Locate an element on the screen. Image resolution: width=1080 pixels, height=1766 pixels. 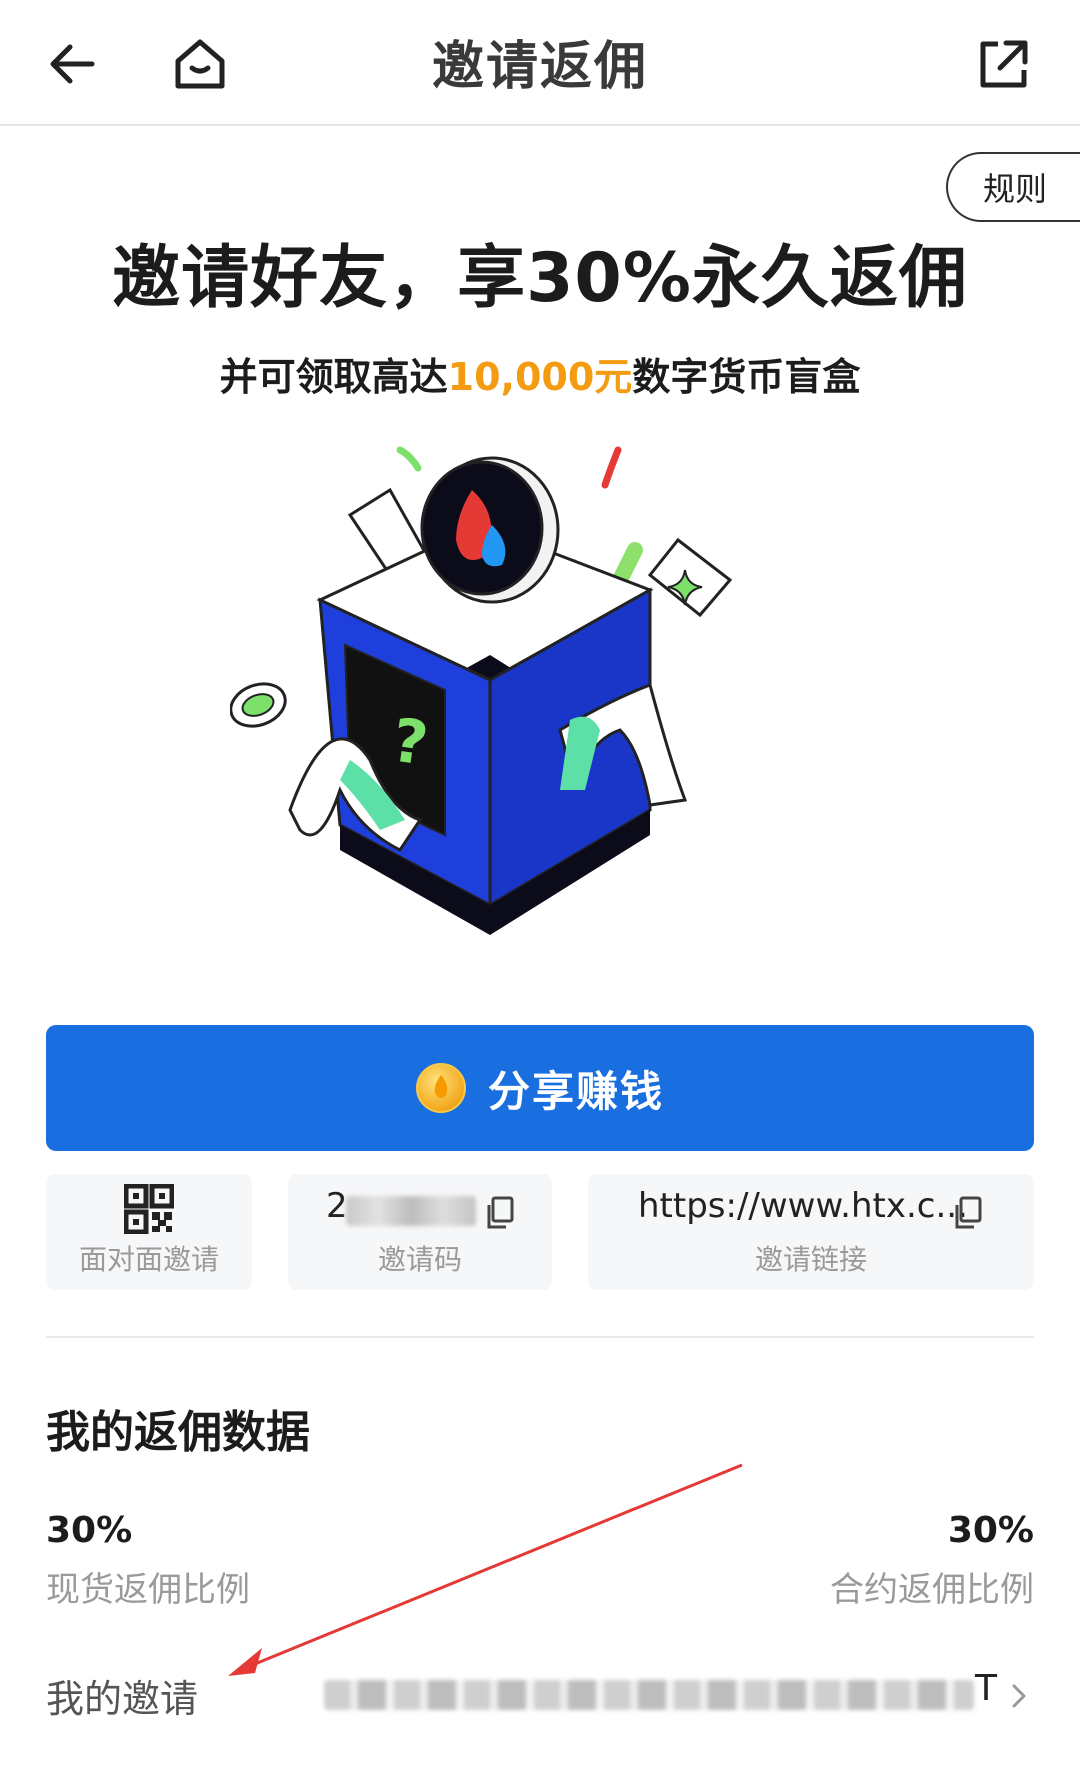
coin-icon is located at coordinates (440, 1088).